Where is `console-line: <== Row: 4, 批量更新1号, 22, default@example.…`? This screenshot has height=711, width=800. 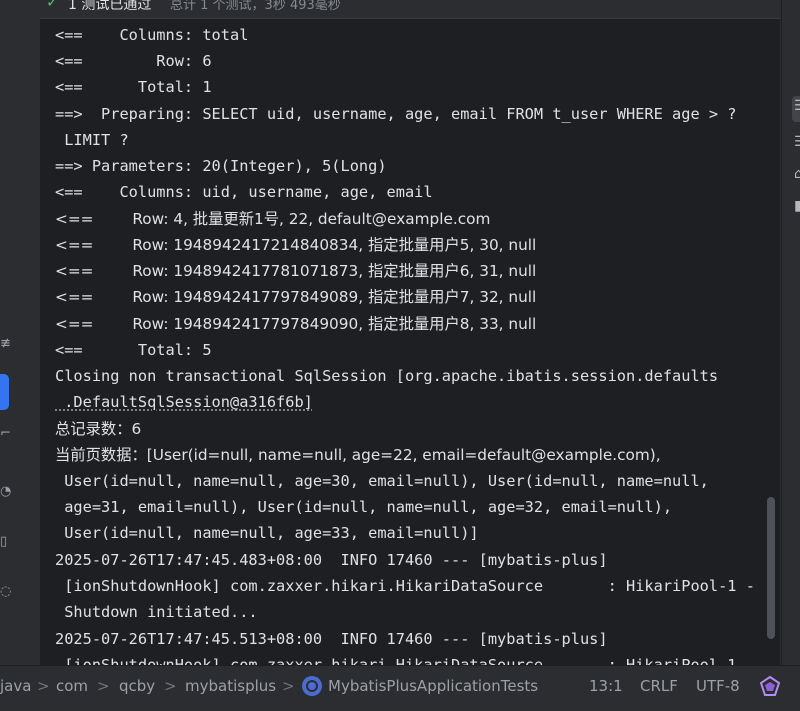
console-line: <== Row: 4, 批量更新1号, 22, default@example.… is located at coordinates (273, 219).